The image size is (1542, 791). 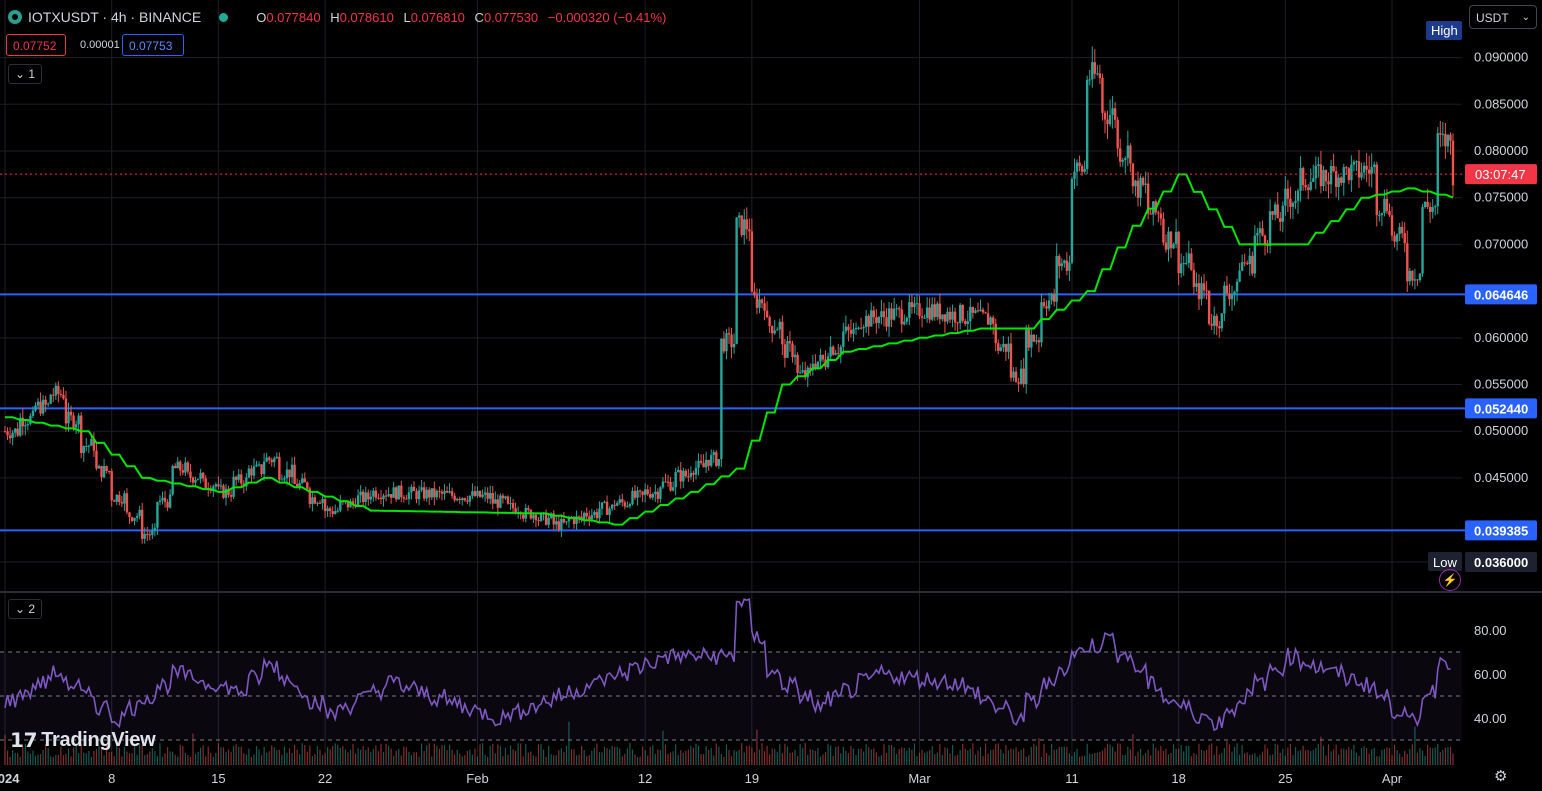 I want to click on settings-gear-icon: ⚙, so click(x=1500, y=776).